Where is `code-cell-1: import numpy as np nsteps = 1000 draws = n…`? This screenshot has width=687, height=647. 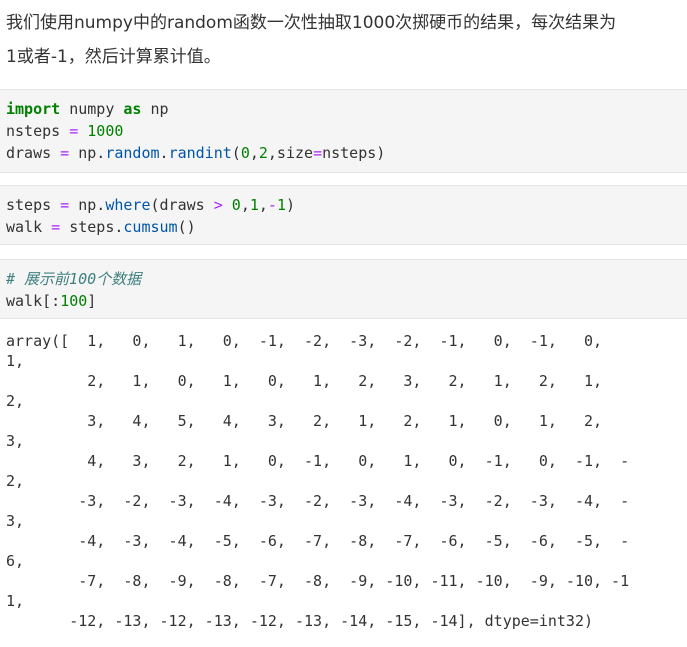 code-cell-1: import numpy as np nsteps = 1000 draws = n… is located at coordinates (343, 131).